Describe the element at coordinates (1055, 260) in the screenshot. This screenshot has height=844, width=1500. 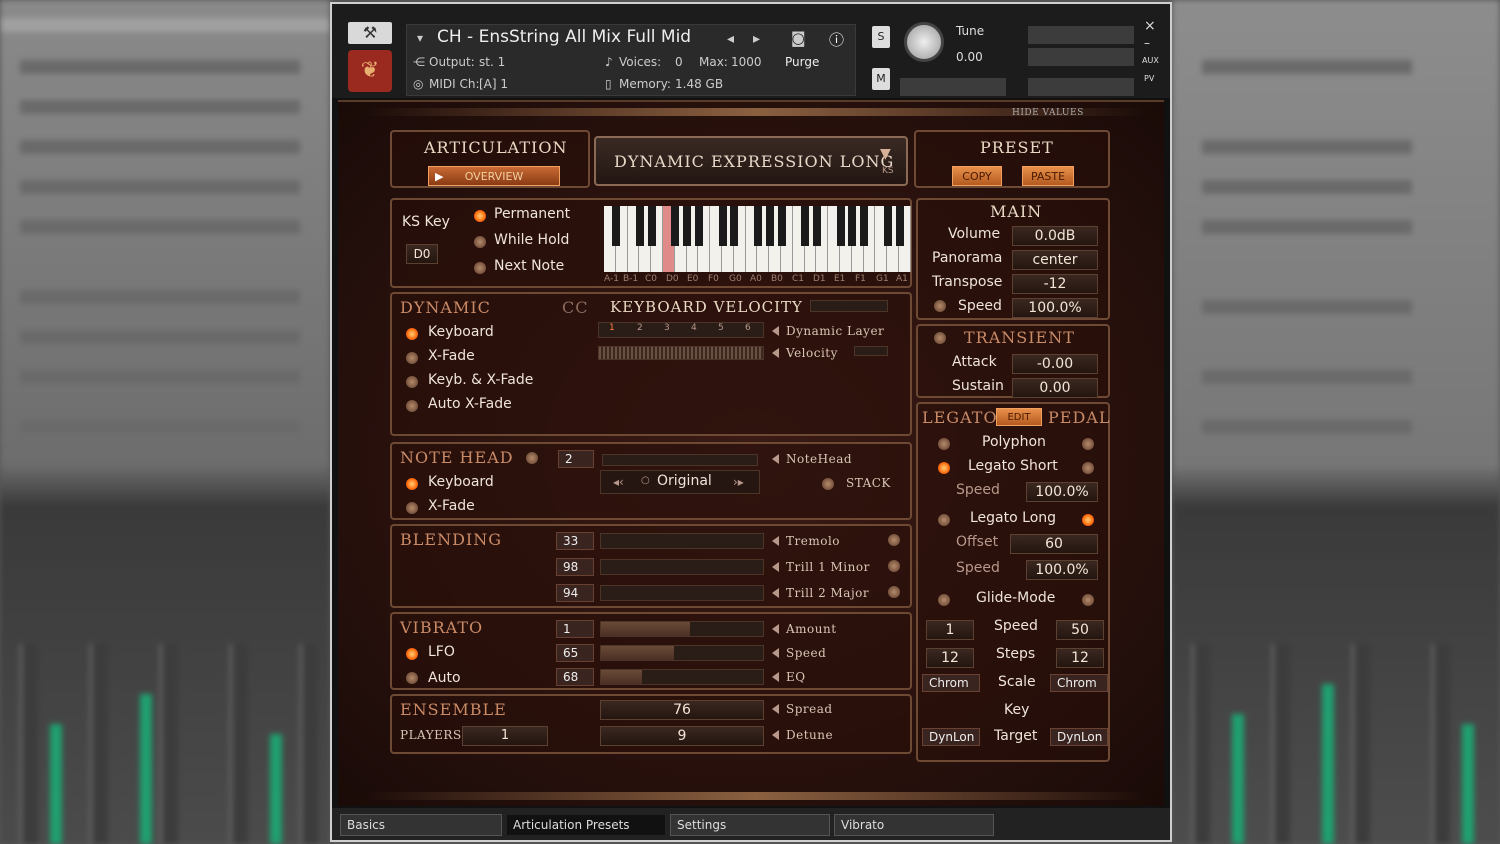
I see `panorama-value: center` at that location.